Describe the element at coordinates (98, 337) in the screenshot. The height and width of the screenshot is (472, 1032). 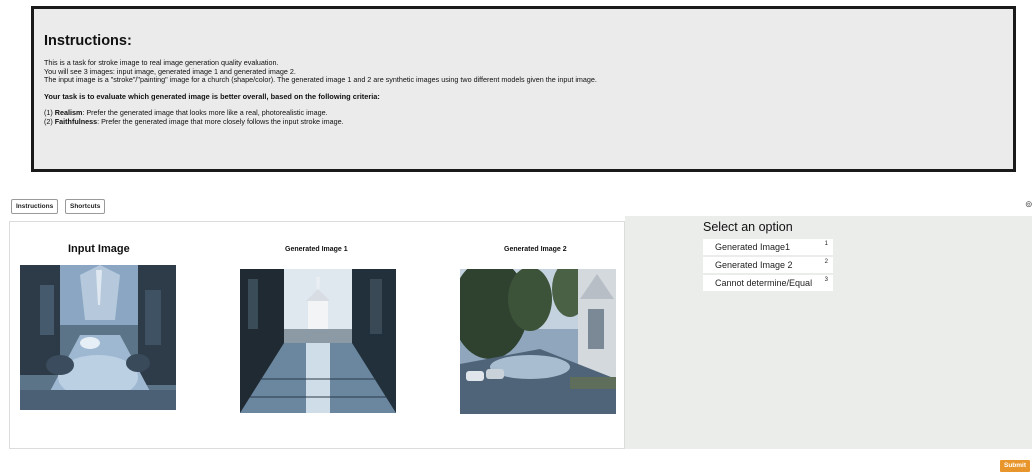
I see `input-stroke-image` at that location.